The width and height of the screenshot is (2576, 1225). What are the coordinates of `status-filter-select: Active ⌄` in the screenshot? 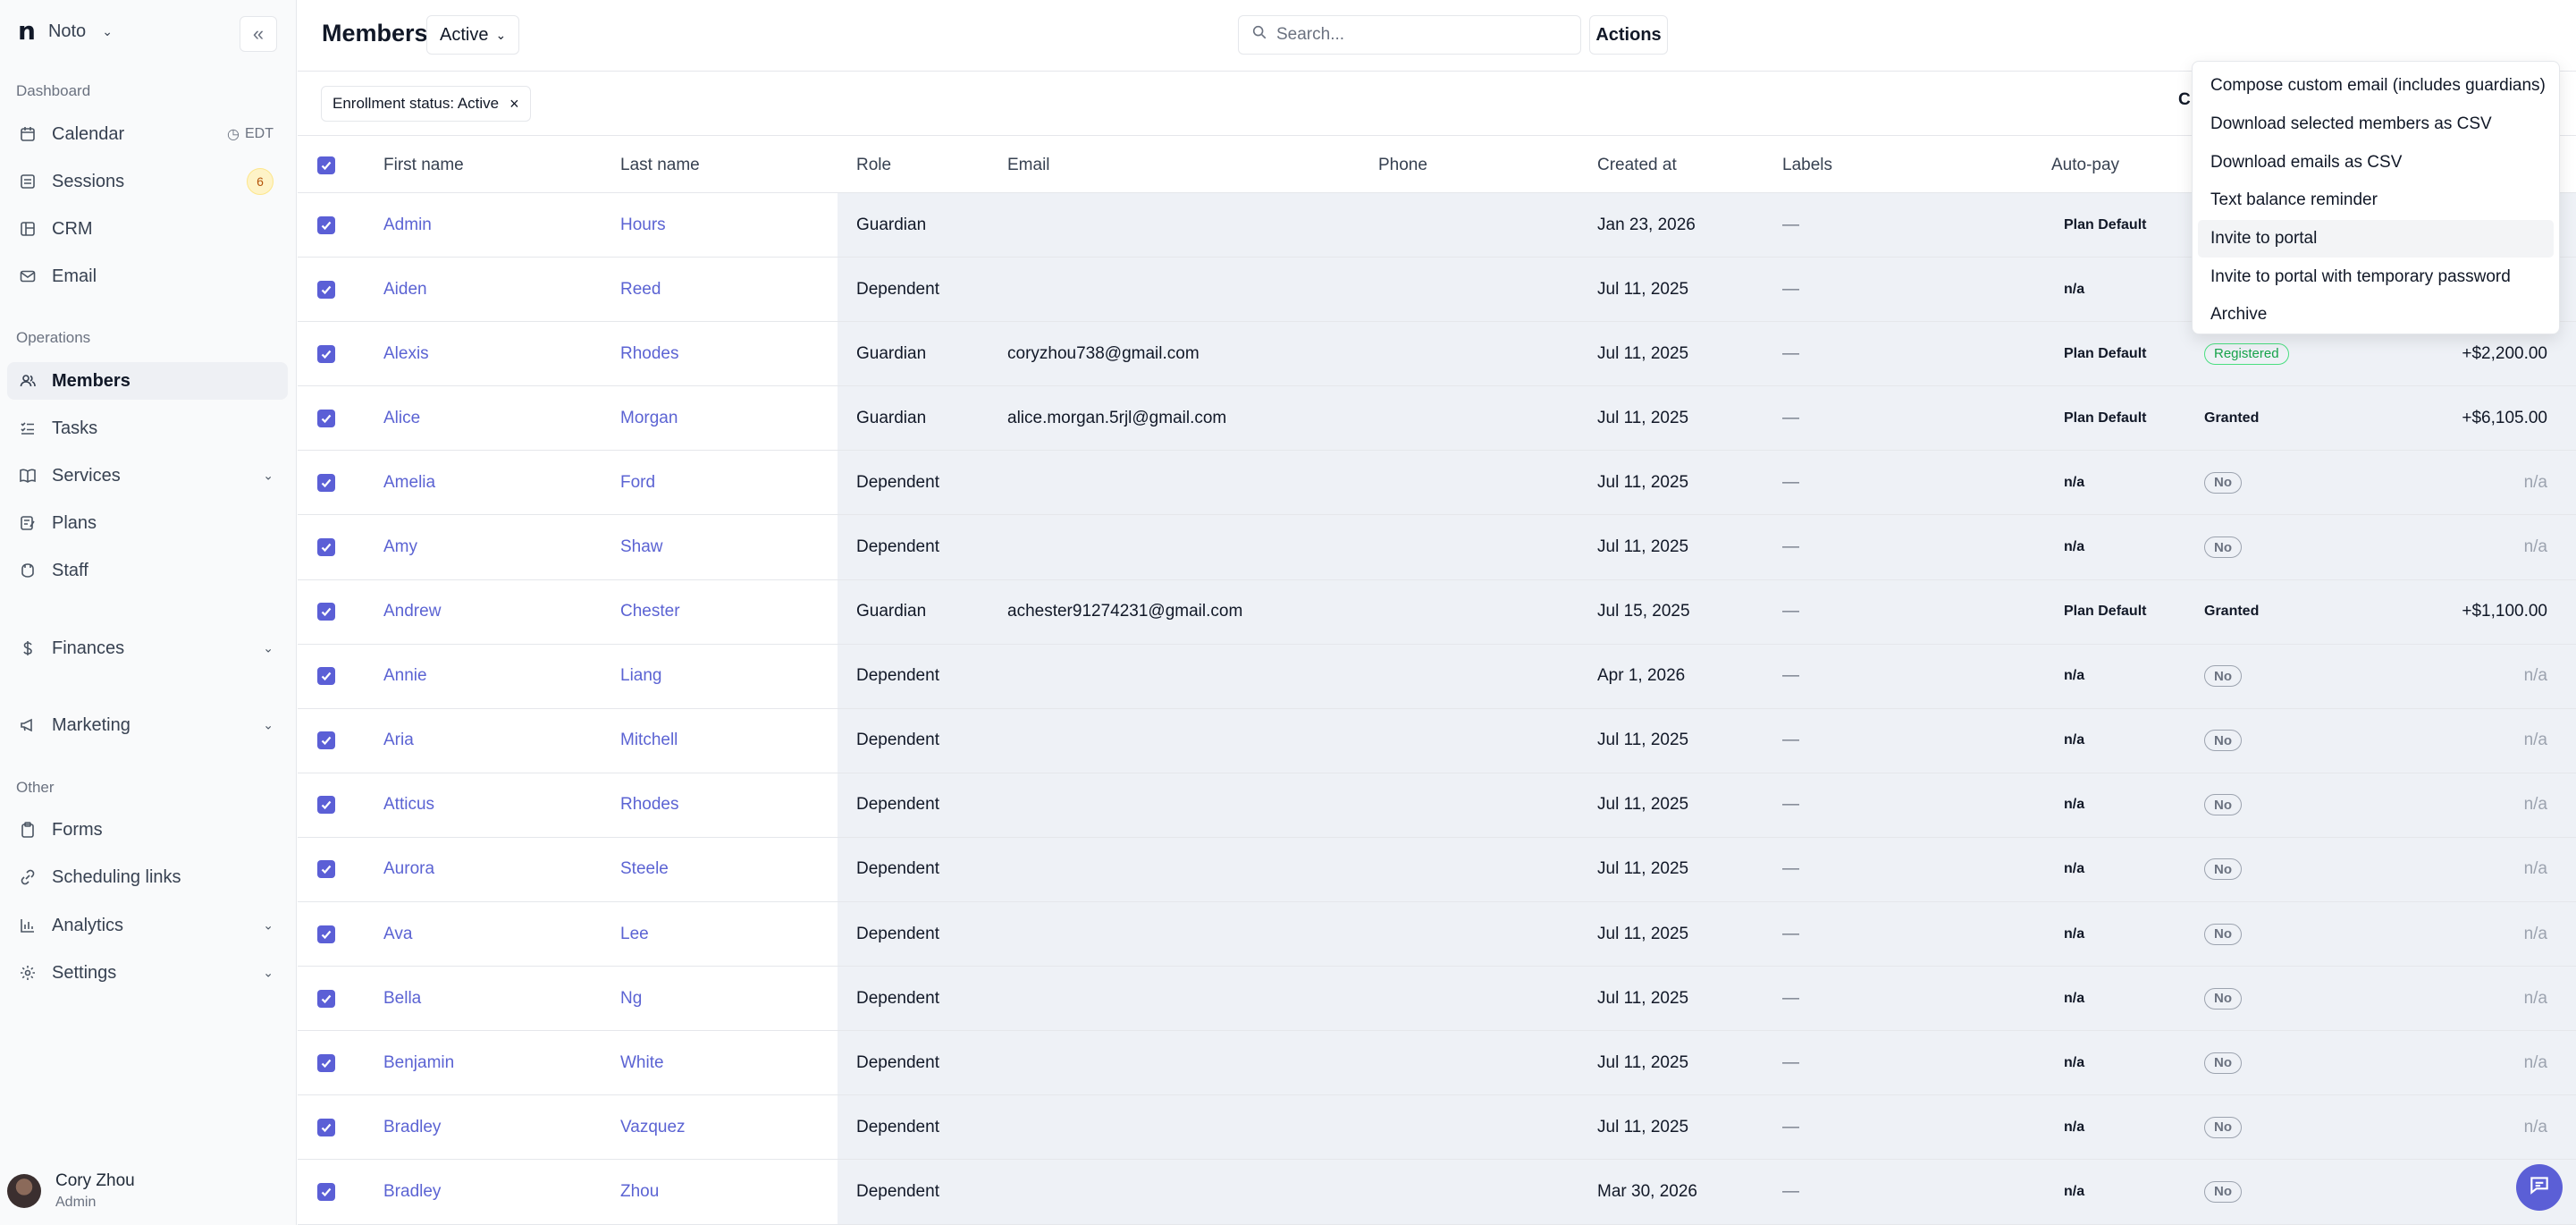 It's located at (473, 35).